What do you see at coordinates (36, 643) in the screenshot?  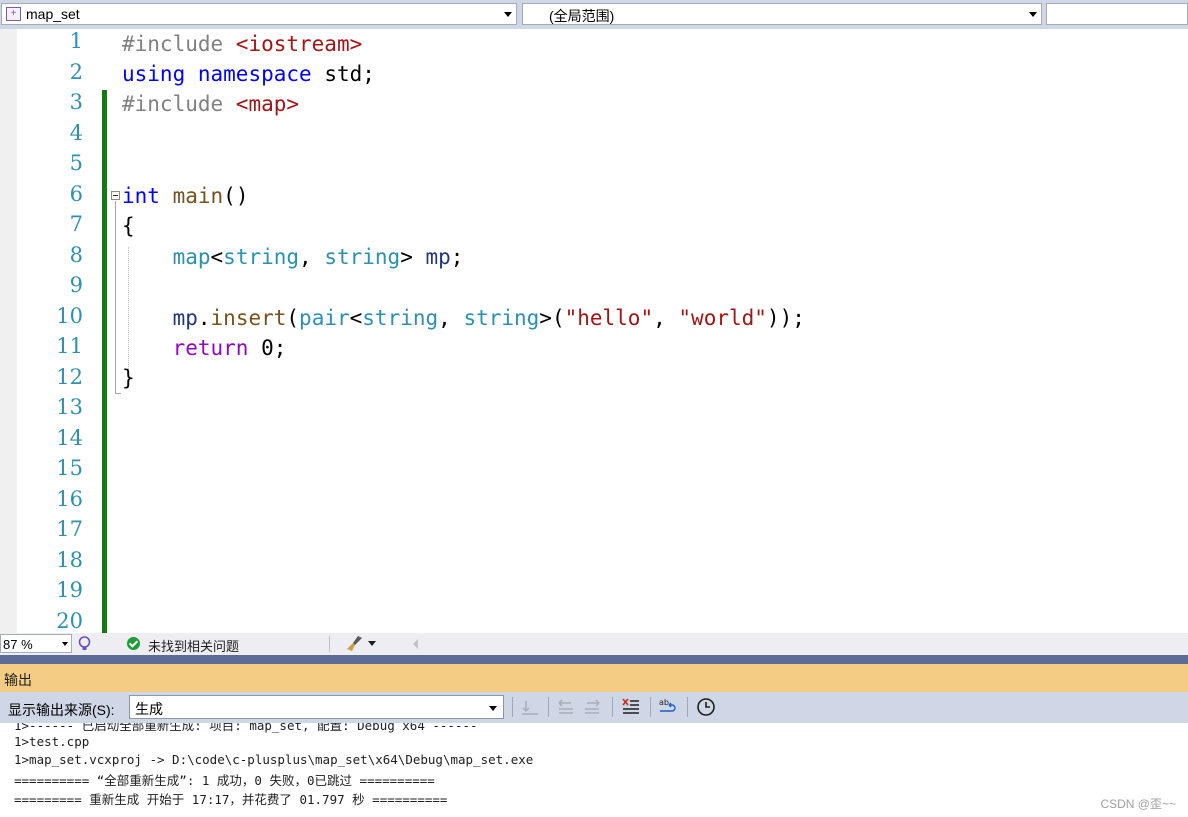 I see `zoom-dropdown: 87 %` at bounding box center [36, 643].